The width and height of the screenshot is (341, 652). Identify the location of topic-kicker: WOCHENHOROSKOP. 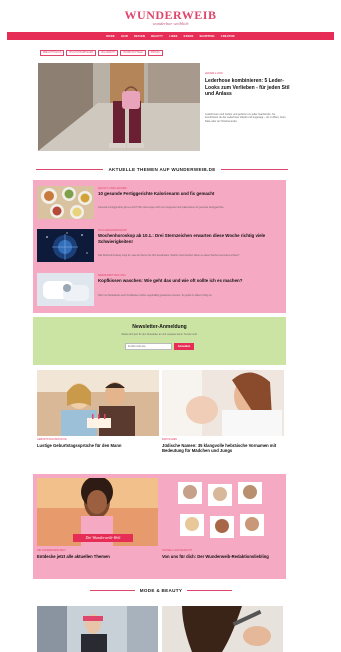
(112, 230).